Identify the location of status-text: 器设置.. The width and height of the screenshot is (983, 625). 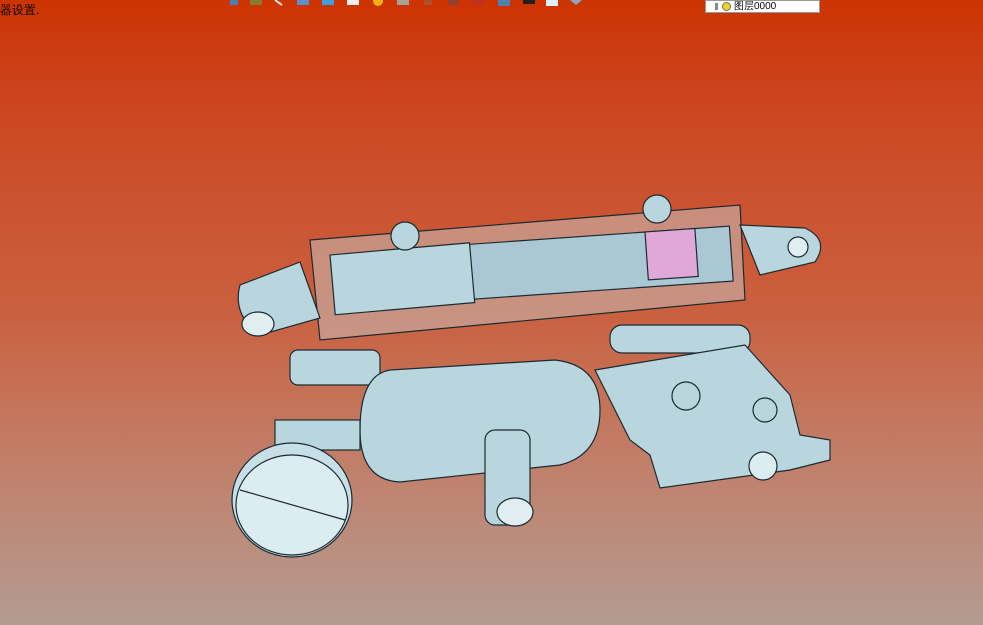
(20, 10).